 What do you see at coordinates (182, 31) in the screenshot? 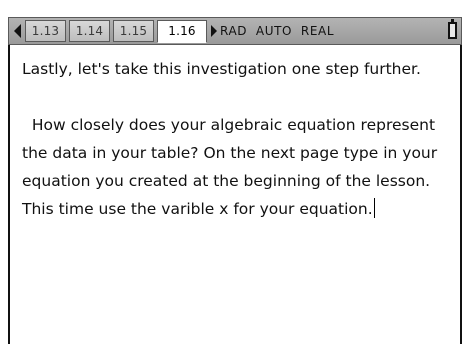
I see `tab-1-16: 1.16` at bounding box center [182, 31].